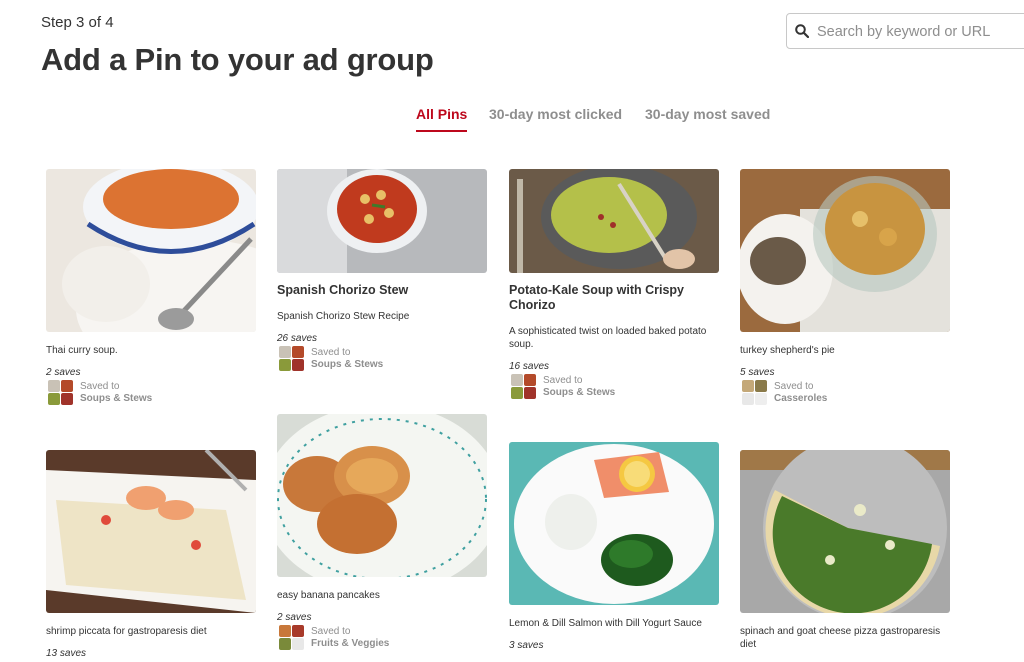  I want to click on pin-title: Spanish Chorizo Stew, so click(343, 290).